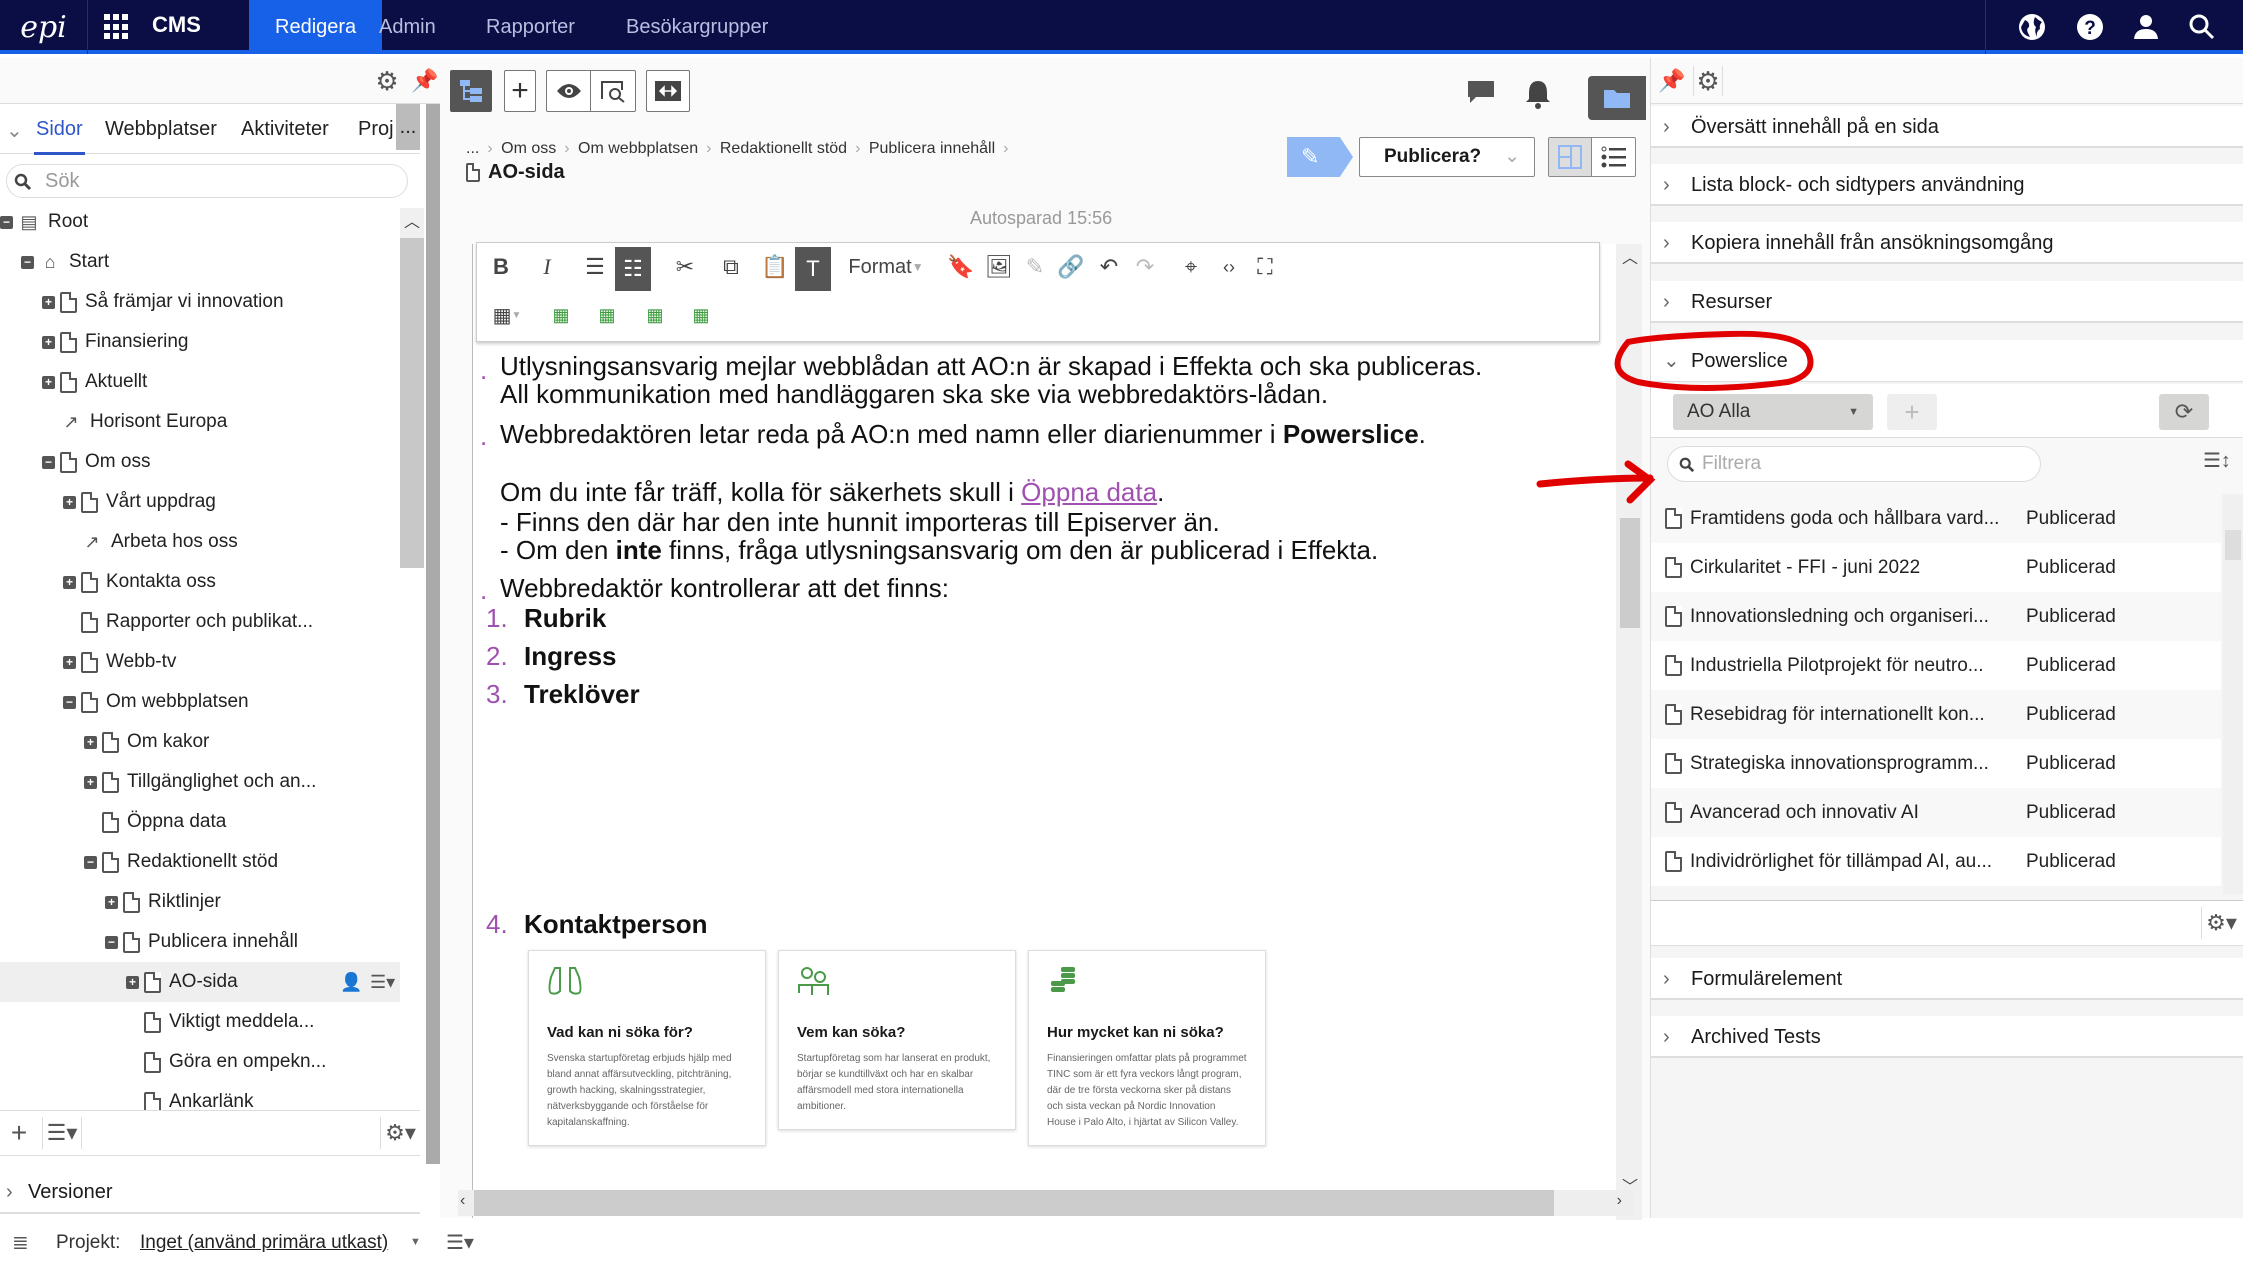  What do you see at coordinates (775, 267) in the screenshot?
I see `paste-button: 📋` at bounding box center [775, 267].